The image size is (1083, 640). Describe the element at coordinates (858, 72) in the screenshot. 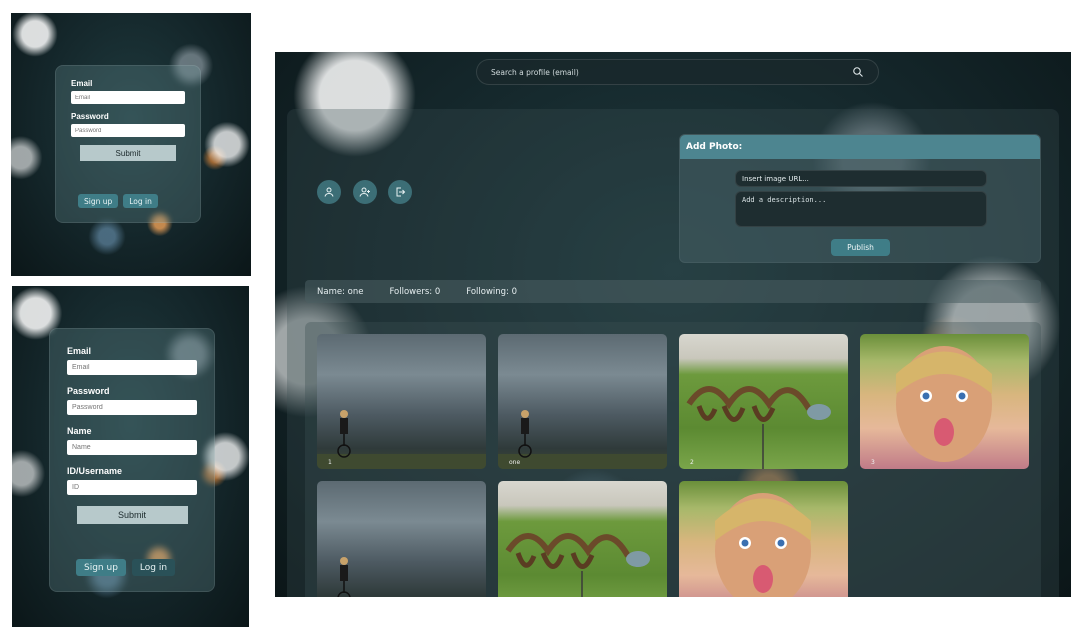

I see `search-icon` at that location.